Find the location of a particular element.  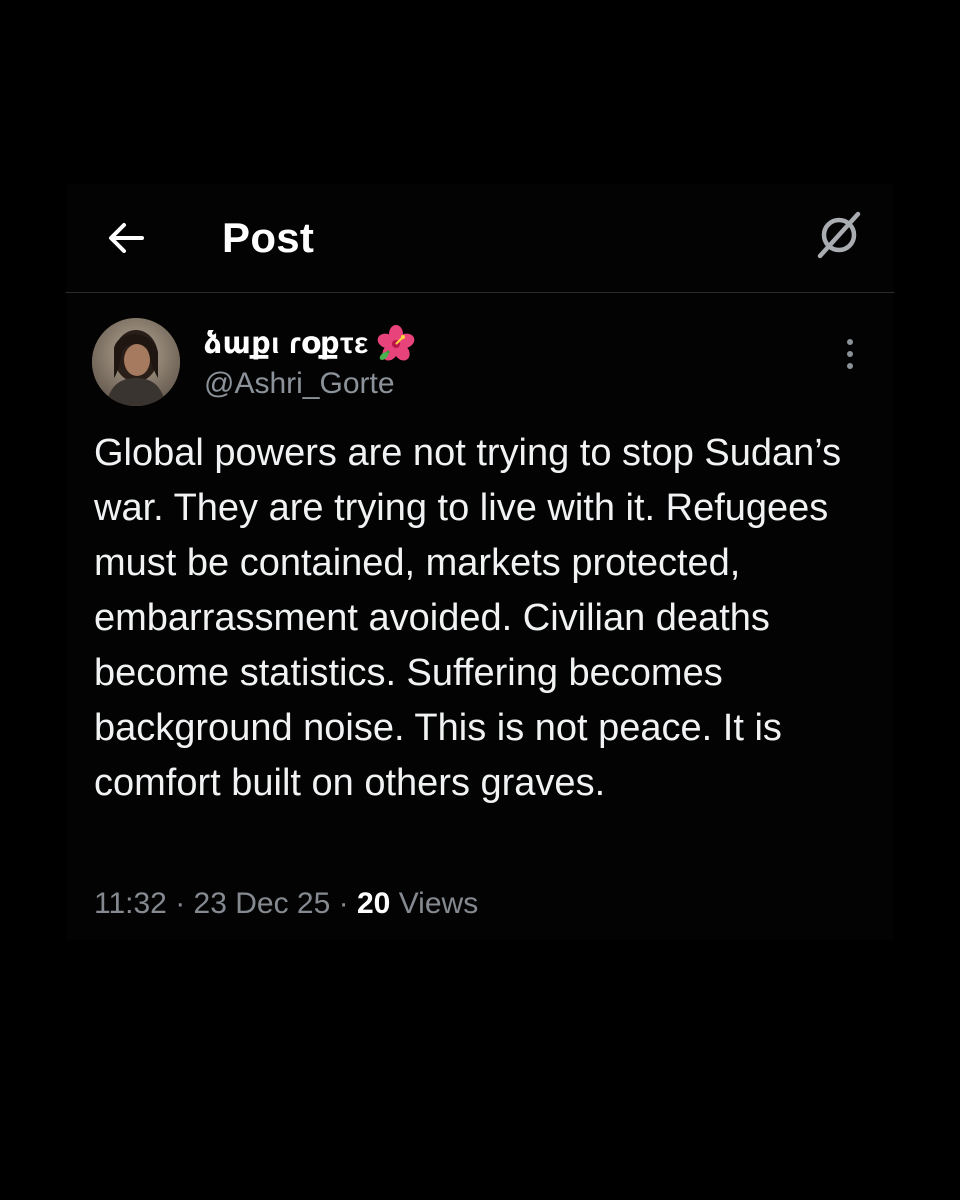

post-header: Post is located at coordinates (480, 238).